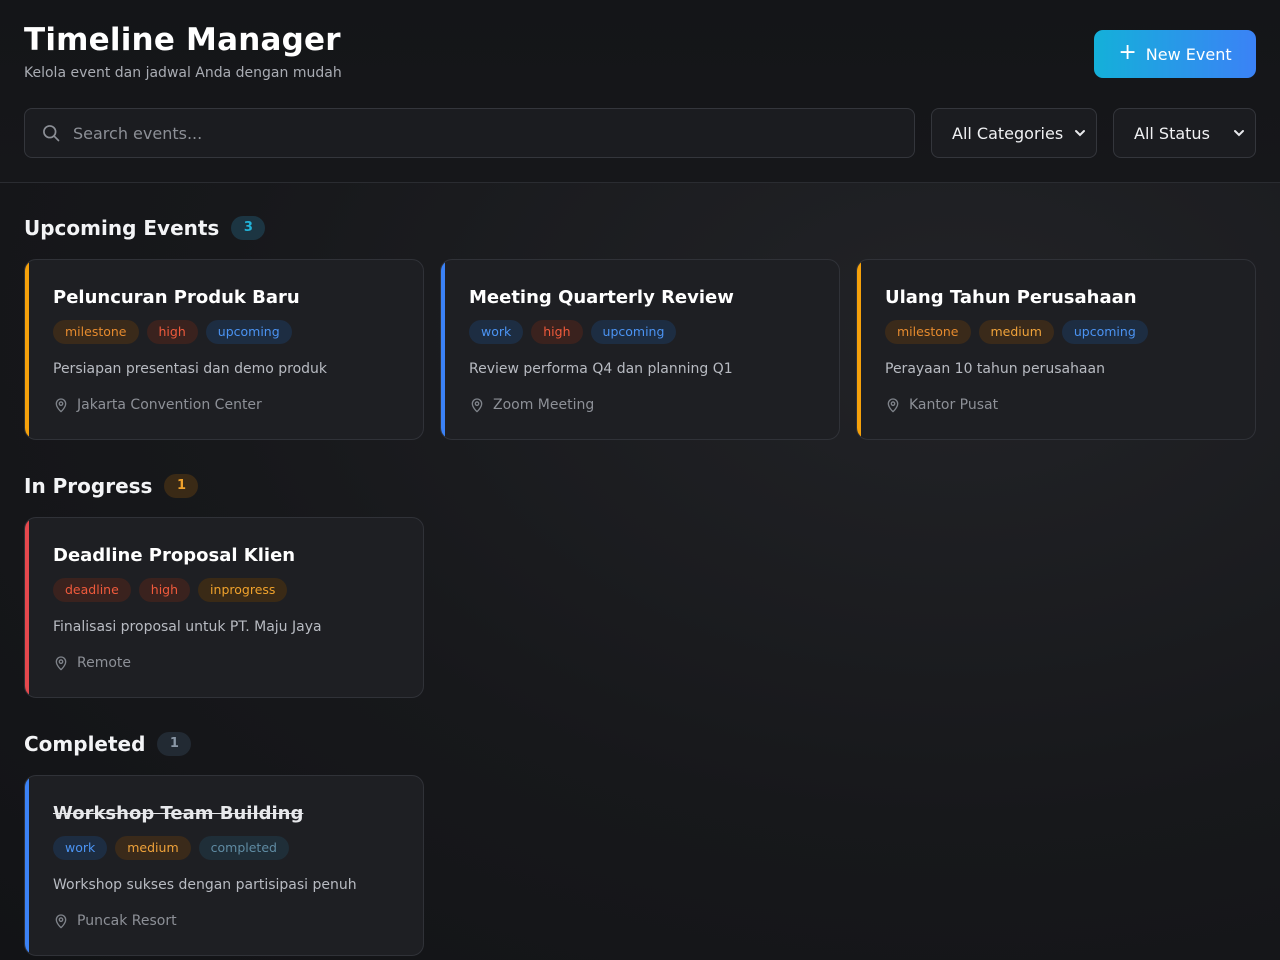 Image resolution: width=1280 pixels, height=960 pixels. I want to click on event-title: Deadline Proposal Klien, so click(174, 555).